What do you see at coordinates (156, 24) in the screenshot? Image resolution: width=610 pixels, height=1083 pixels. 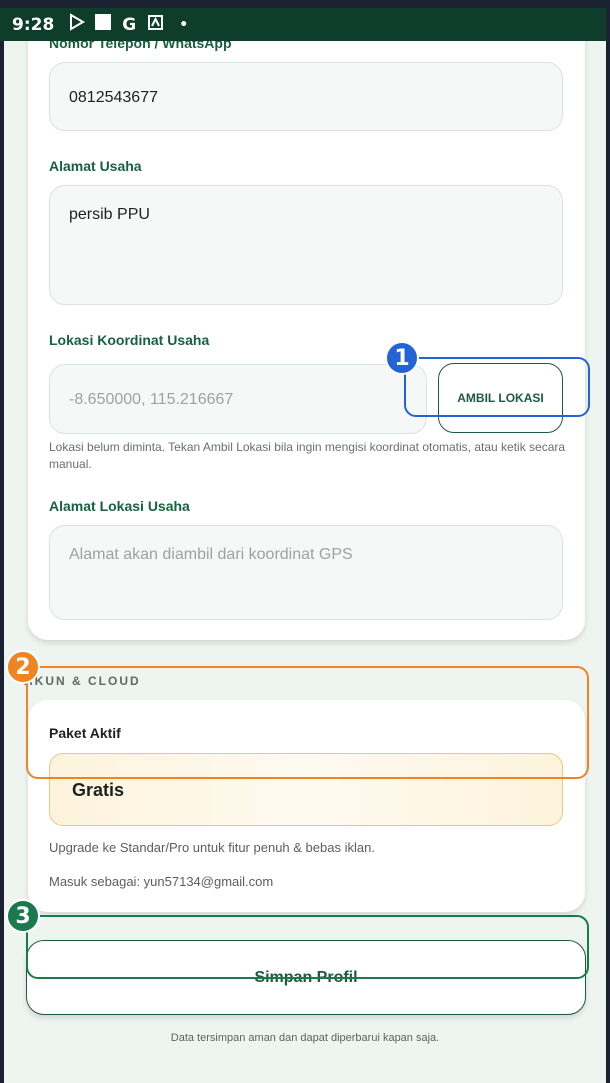 I see `app-notification-icon` at bounding box center [156, 24].